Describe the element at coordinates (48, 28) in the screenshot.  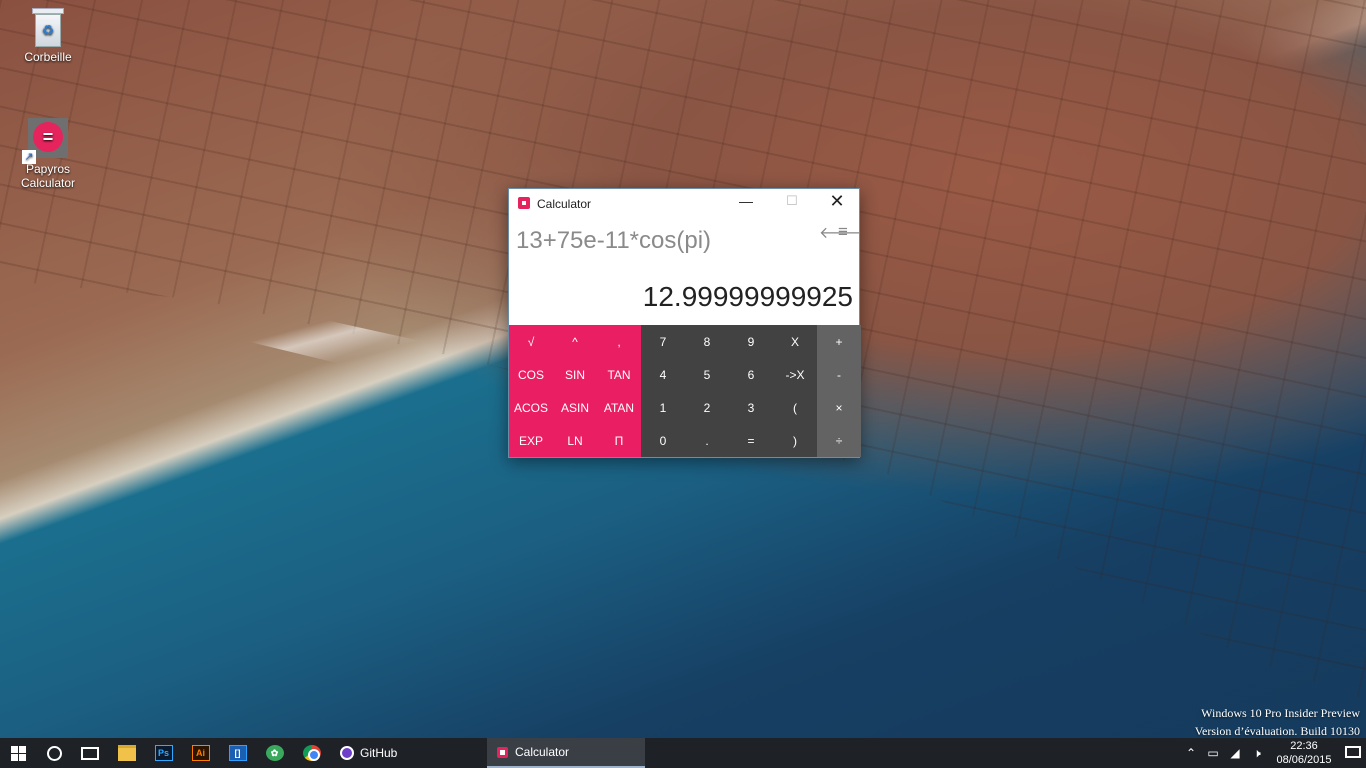
I see `recycle-bin-icon: ♻` at that location.